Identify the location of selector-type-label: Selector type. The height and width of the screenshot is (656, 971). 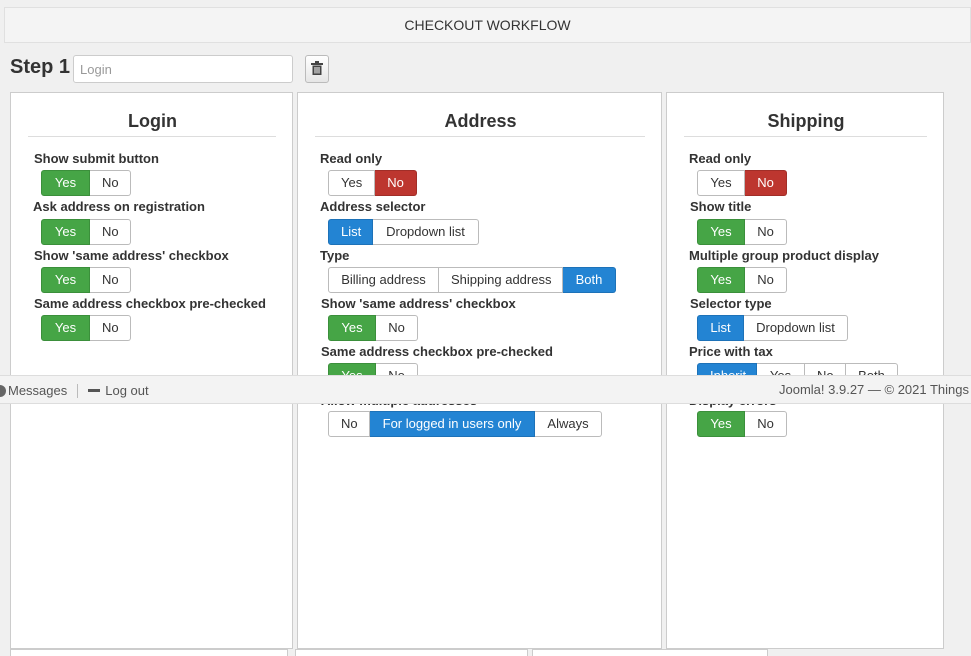
(731, 303).